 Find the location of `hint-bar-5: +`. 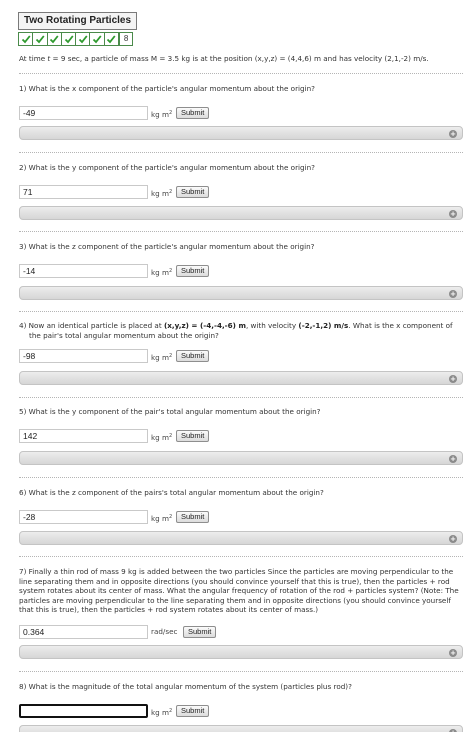

hint-bar-5: + is located at coordinates (241, 458).